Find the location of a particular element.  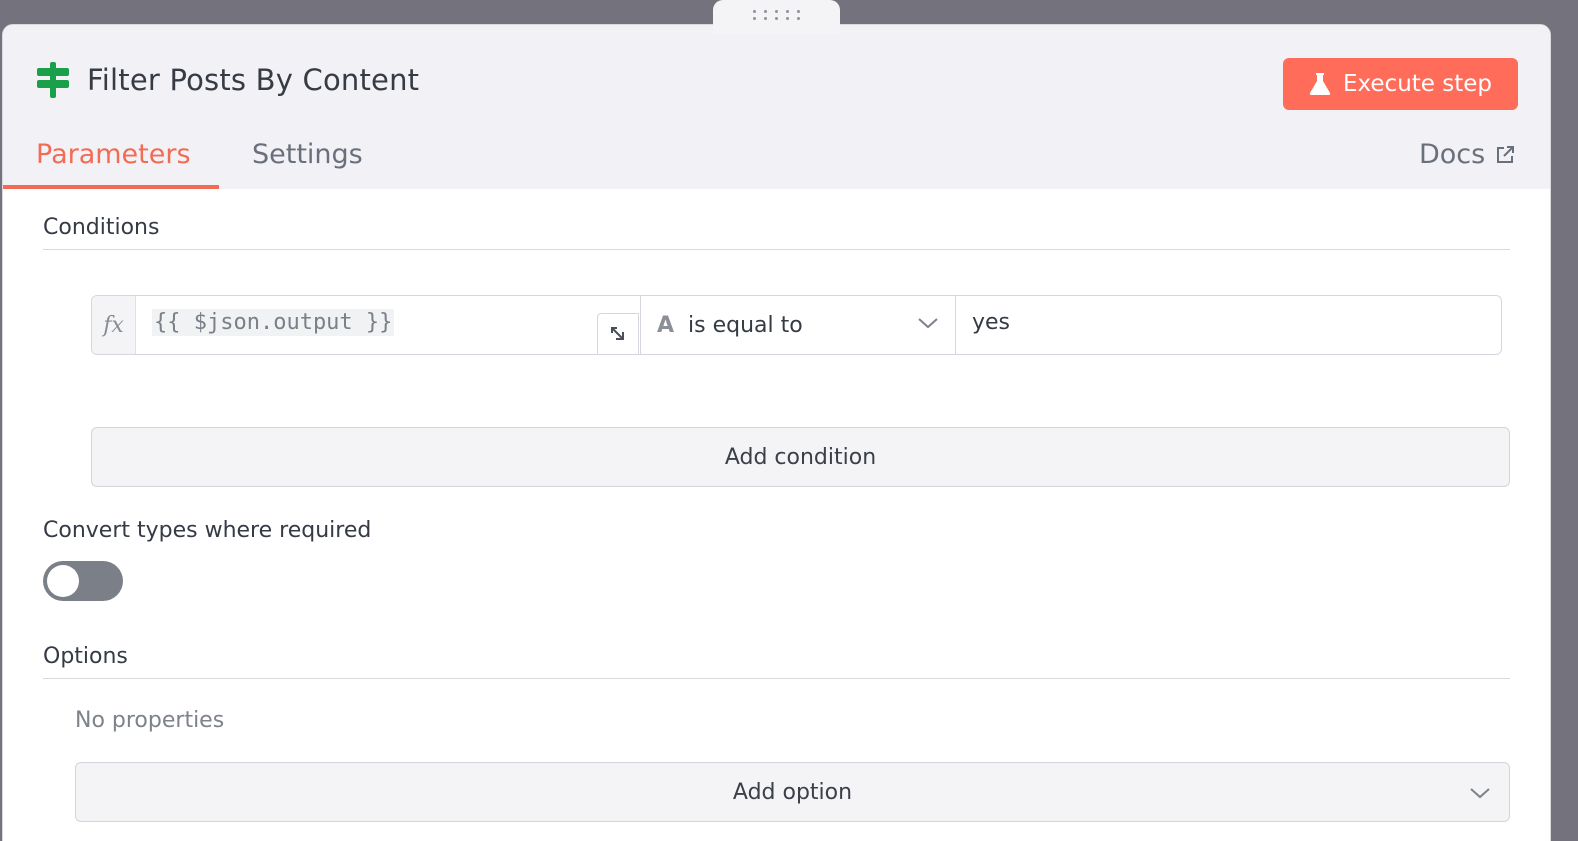

panel-drag-handle is located at coordinates (776, 17).